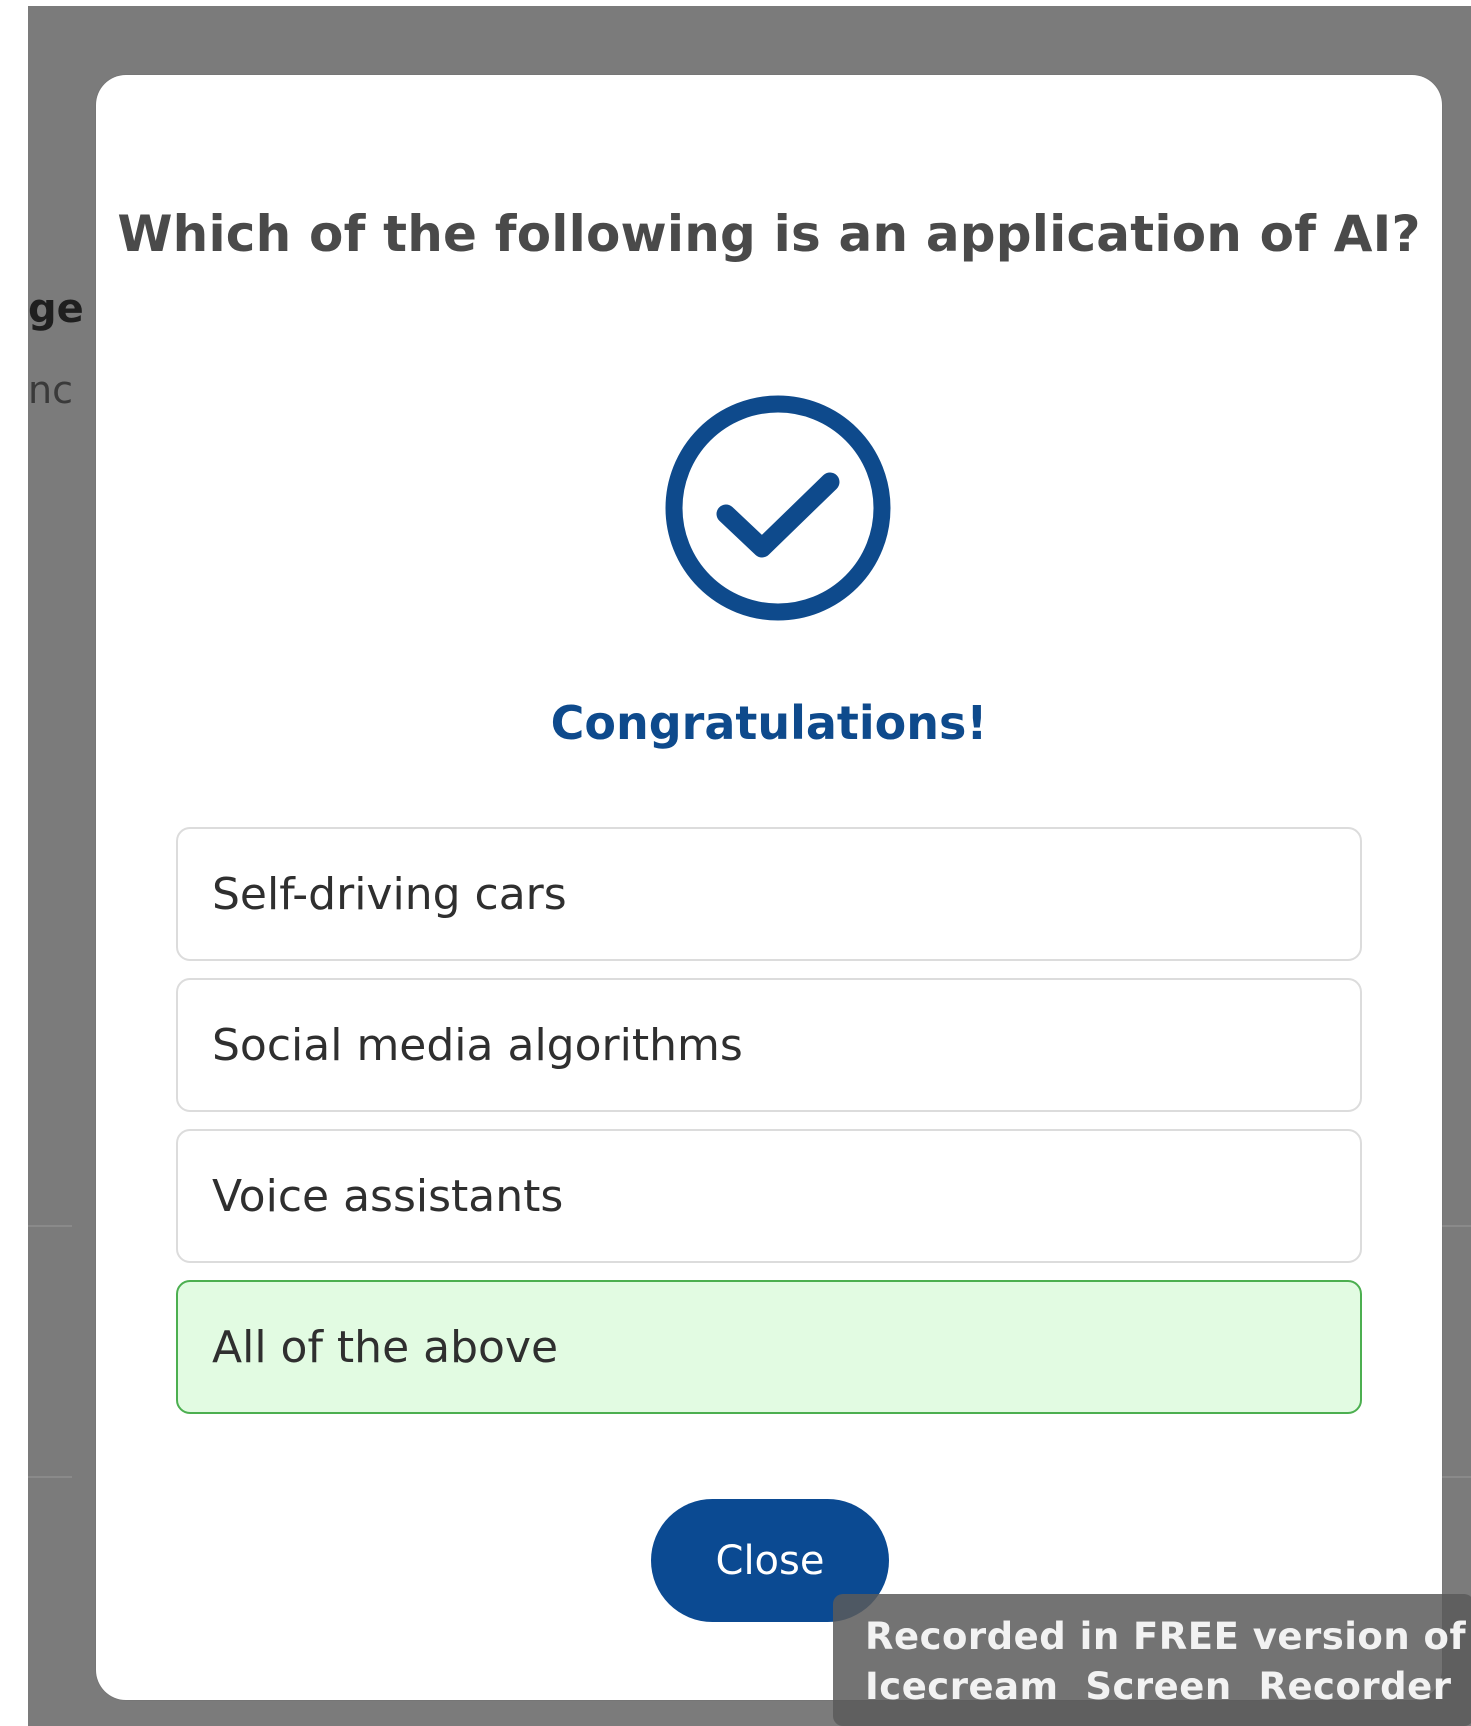 This screenshot has height=1726, width=1471. I want to click on answer-option-label: Voice assistants, so click(388, 1196).